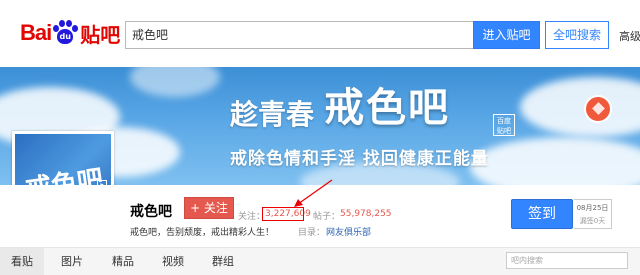 The width and height of the screenshot is (640, 275). I want to click on advanced-search-link: 高级搜, so click(629, 36).